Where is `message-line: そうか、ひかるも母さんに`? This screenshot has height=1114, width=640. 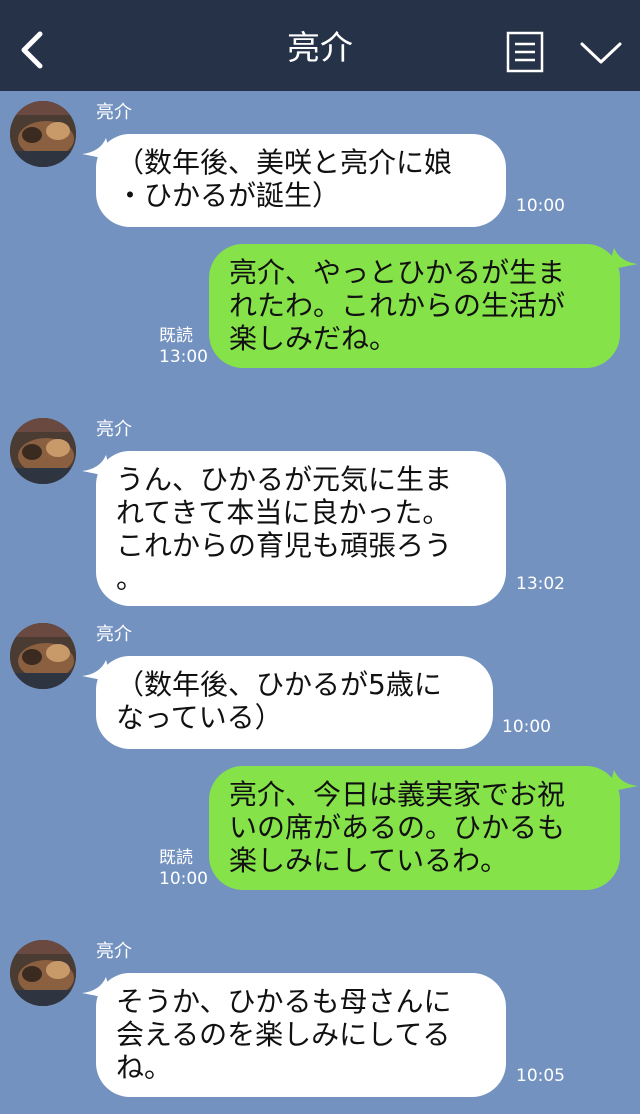
message-line: そうか、ひかるも母さんに is located at coordinates (284, 1001).